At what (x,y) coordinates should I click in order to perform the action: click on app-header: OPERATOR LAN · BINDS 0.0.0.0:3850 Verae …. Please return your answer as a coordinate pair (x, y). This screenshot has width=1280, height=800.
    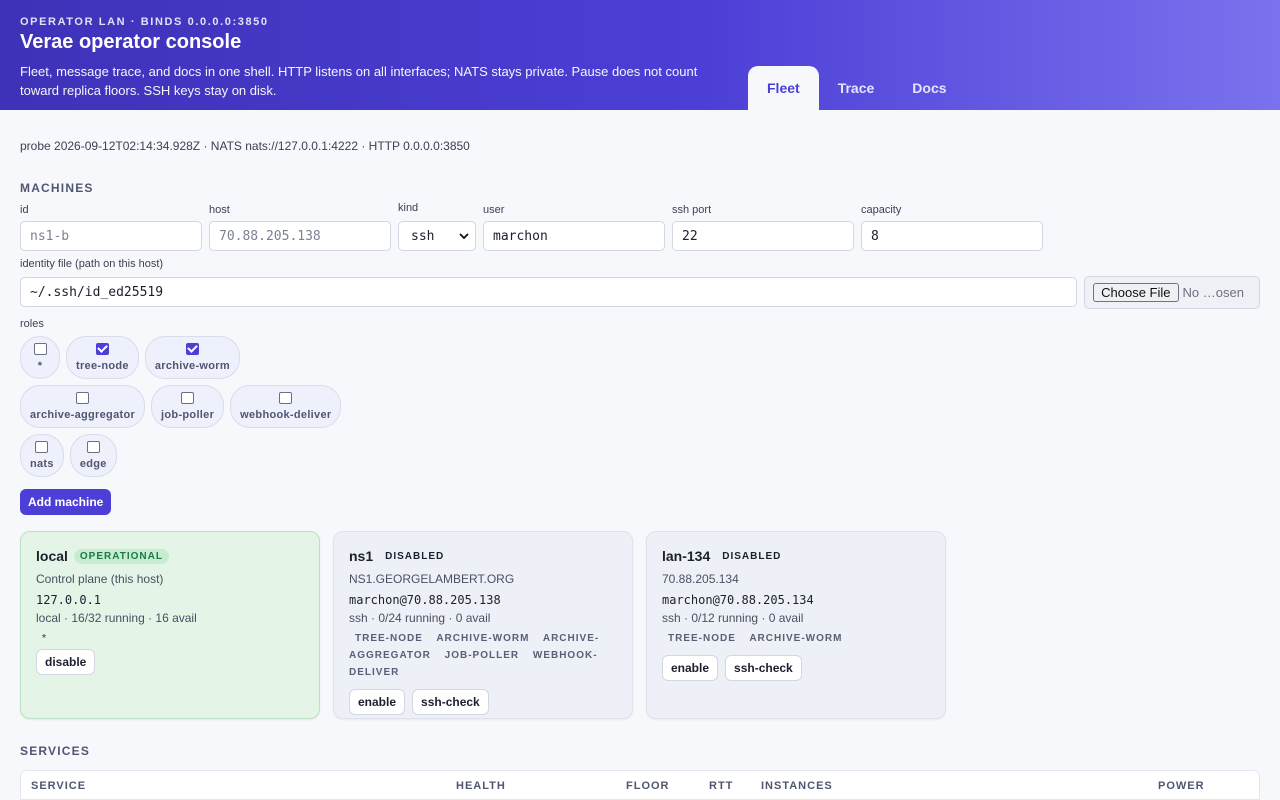
    Looking at the image, I should click on (640, 55).